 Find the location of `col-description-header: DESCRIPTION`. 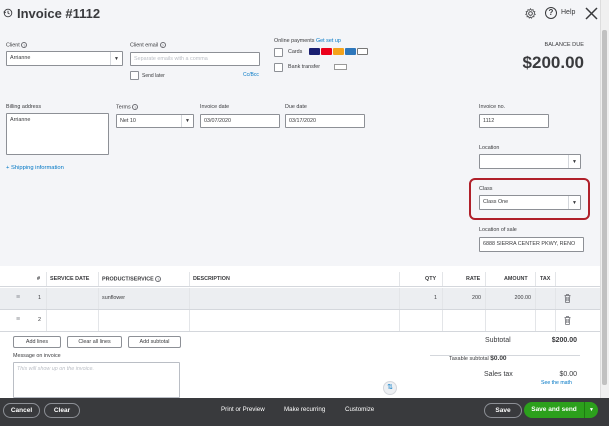

col-description-header: DESCRIPTION is located at coordinates (211, 279).